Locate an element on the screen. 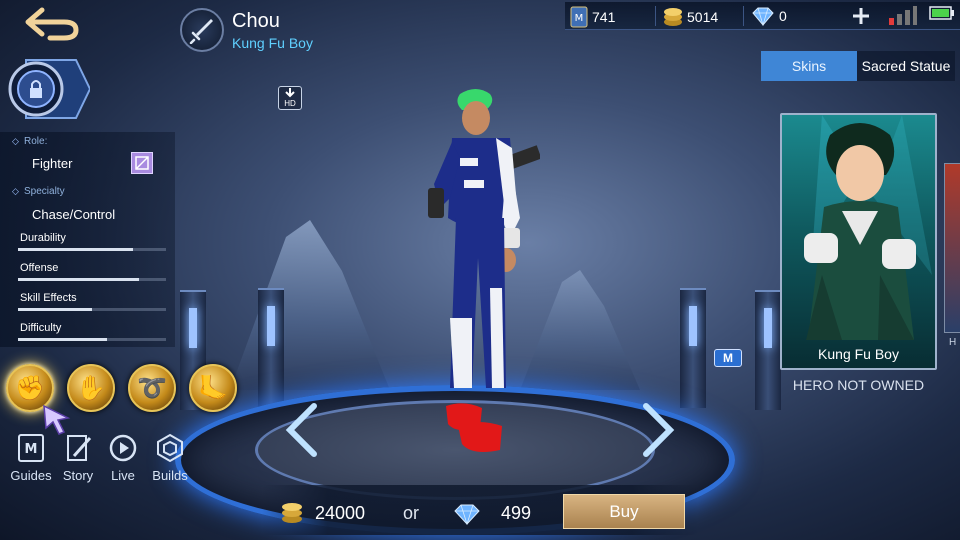 This screenshot has height=540, width=960. nav-builds: Builds is located at coordinates (170, 457).